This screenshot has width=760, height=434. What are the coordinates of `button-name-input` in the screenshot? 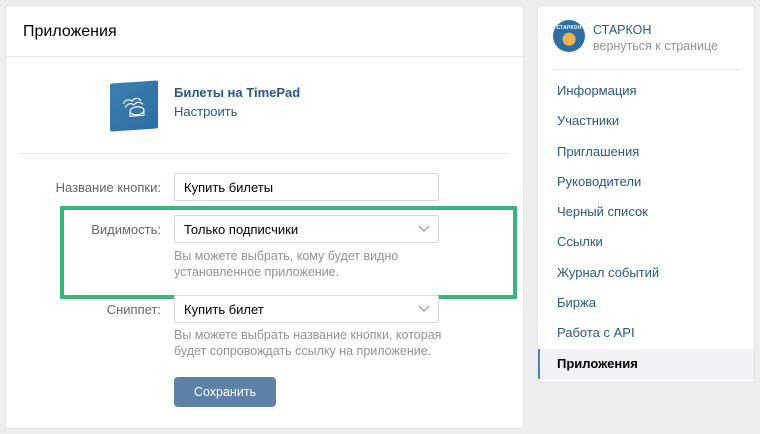 It's located at (306, 187).